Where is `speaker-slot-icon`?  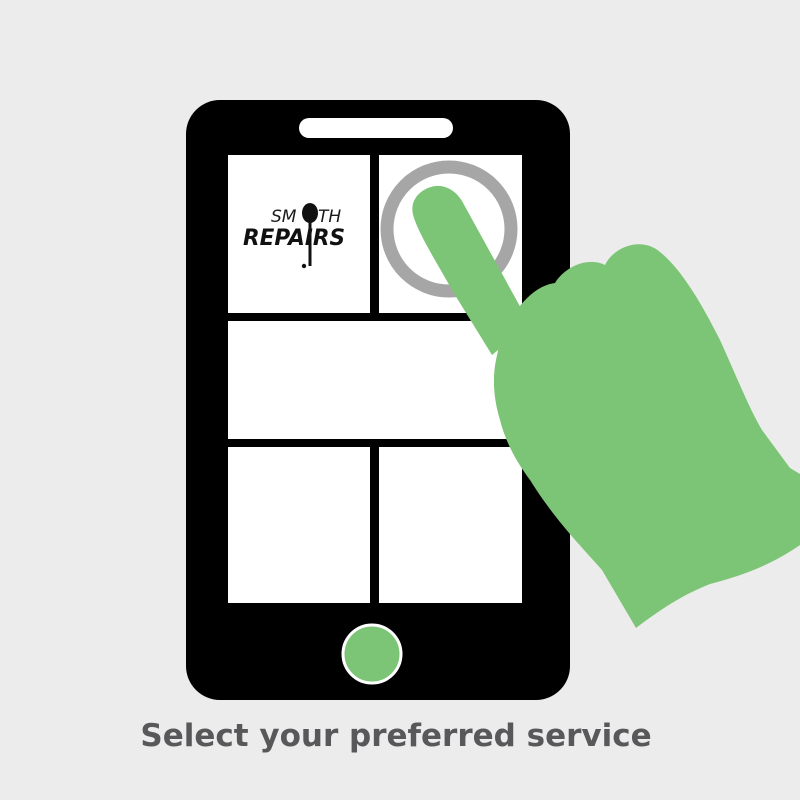
speaker-slot-icon is located at coordinates (376, 128).